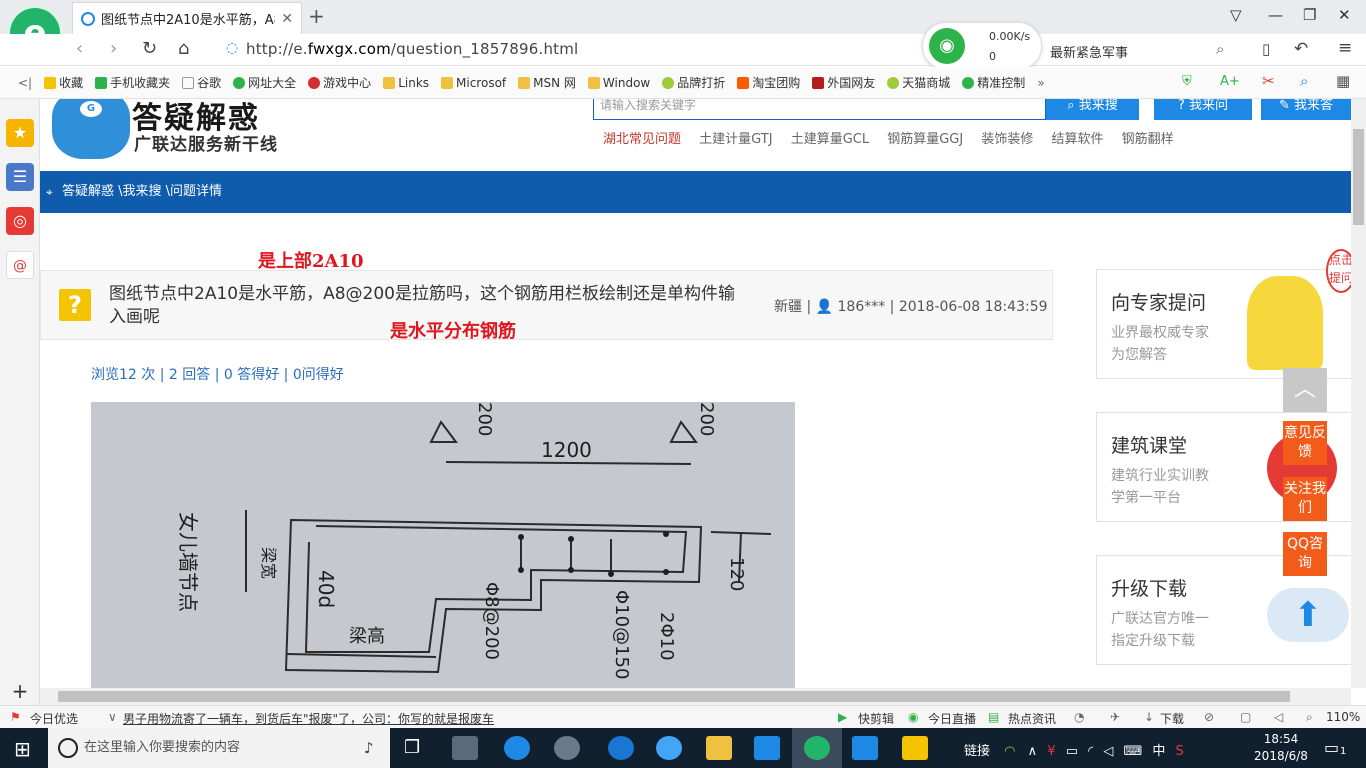 The image size is (1366, 768). I want to click on window-icon: ▢, so click(1245, 717).